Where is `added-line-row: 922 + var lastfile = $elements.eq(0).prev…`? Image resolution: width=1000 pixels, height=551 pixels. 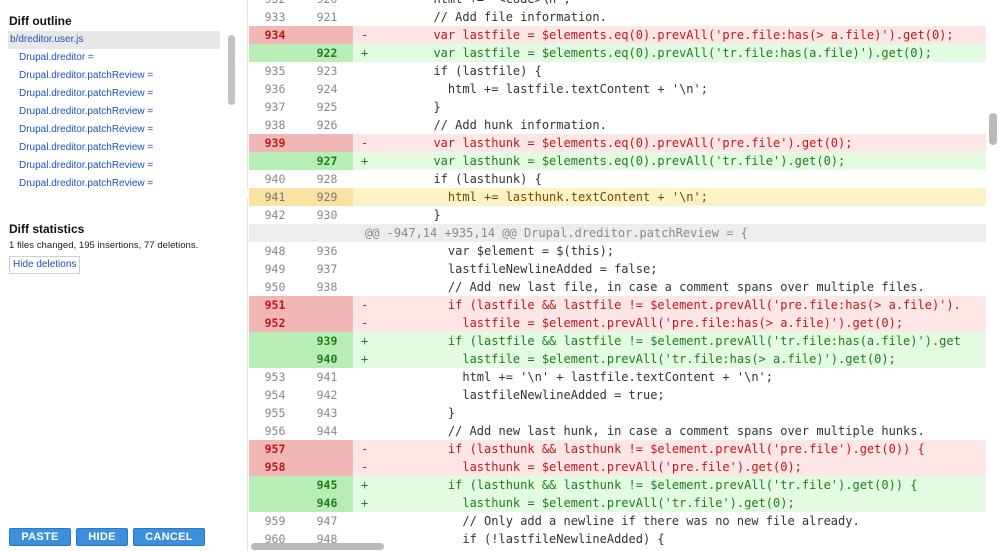 added-line-row: 922 + var lastfile = $elements.eq(0).prev… is located at coordinates (617, 53).